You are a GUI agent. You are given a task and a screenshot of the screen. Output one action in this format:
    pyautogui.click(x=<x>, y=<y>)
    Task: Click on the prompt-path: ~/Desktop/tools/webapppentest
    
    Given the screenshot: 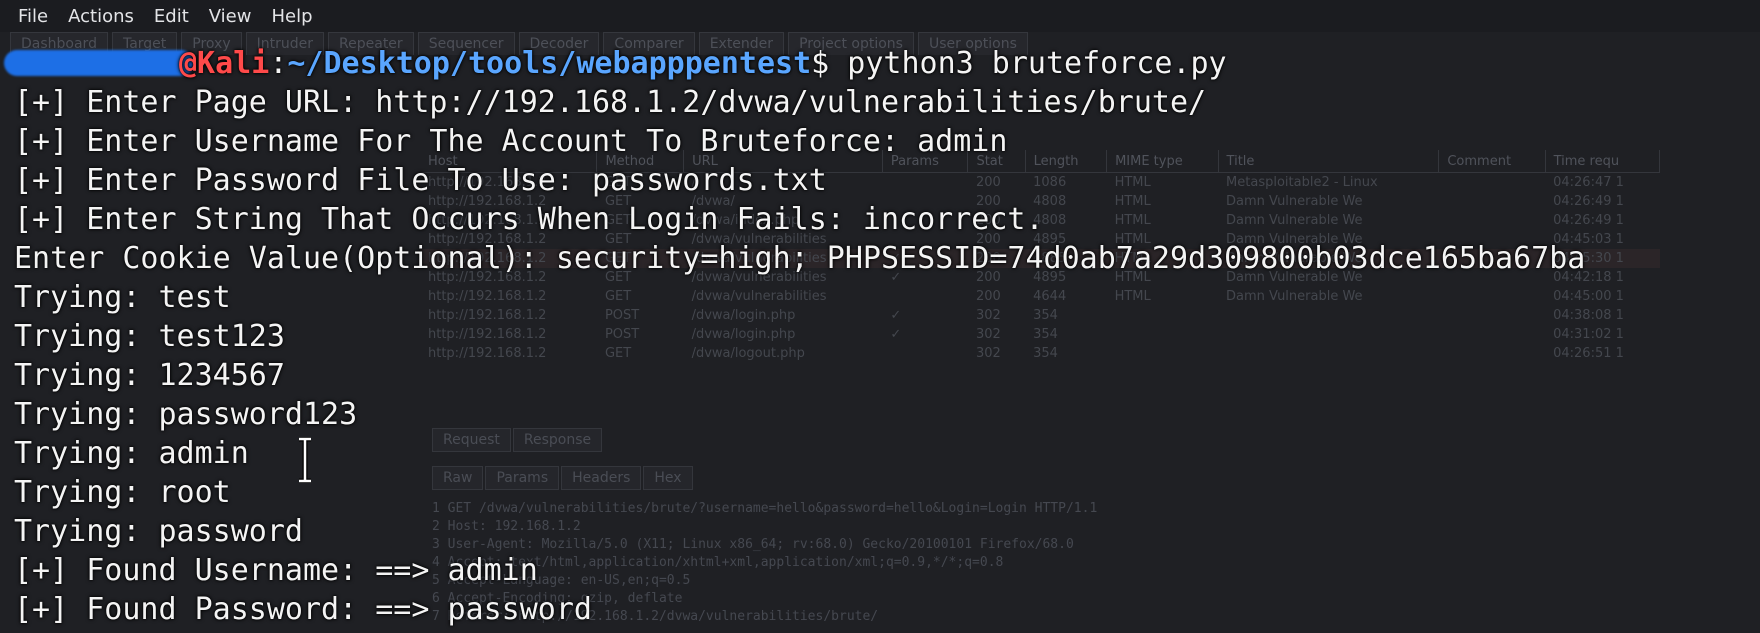 What is the action you would take?
    pyautogui.click(x=549, y=63)
    